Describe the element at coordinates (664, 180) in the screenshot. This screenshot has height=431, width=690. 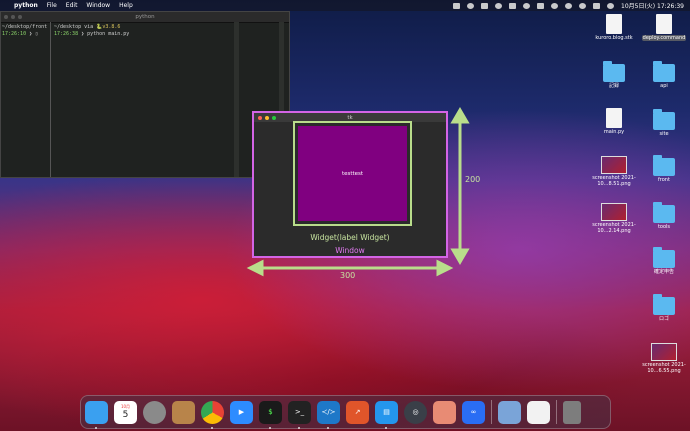
I see `desktop-icon-label: front` at that location.